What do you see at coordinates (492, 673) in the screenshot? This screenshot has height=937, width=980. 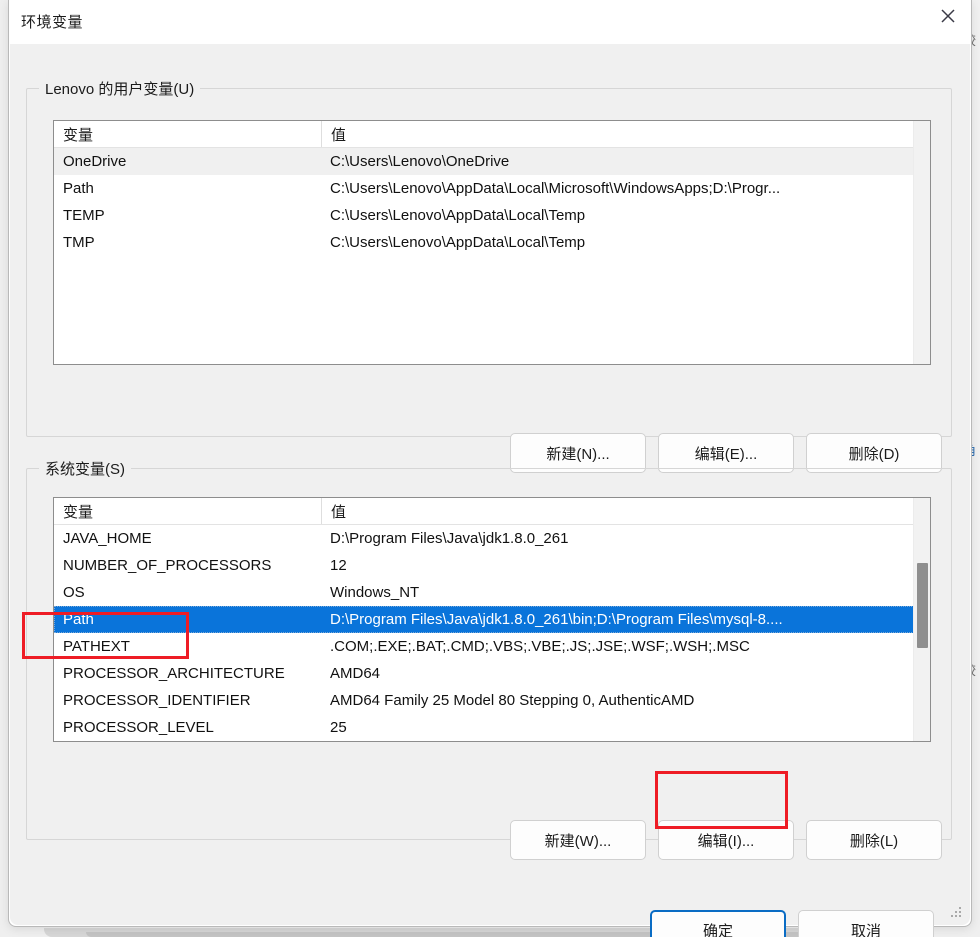 I see `table-row: PROCESSOR_ARCHITECTURE AMD64` at bounding box center [492, 673].